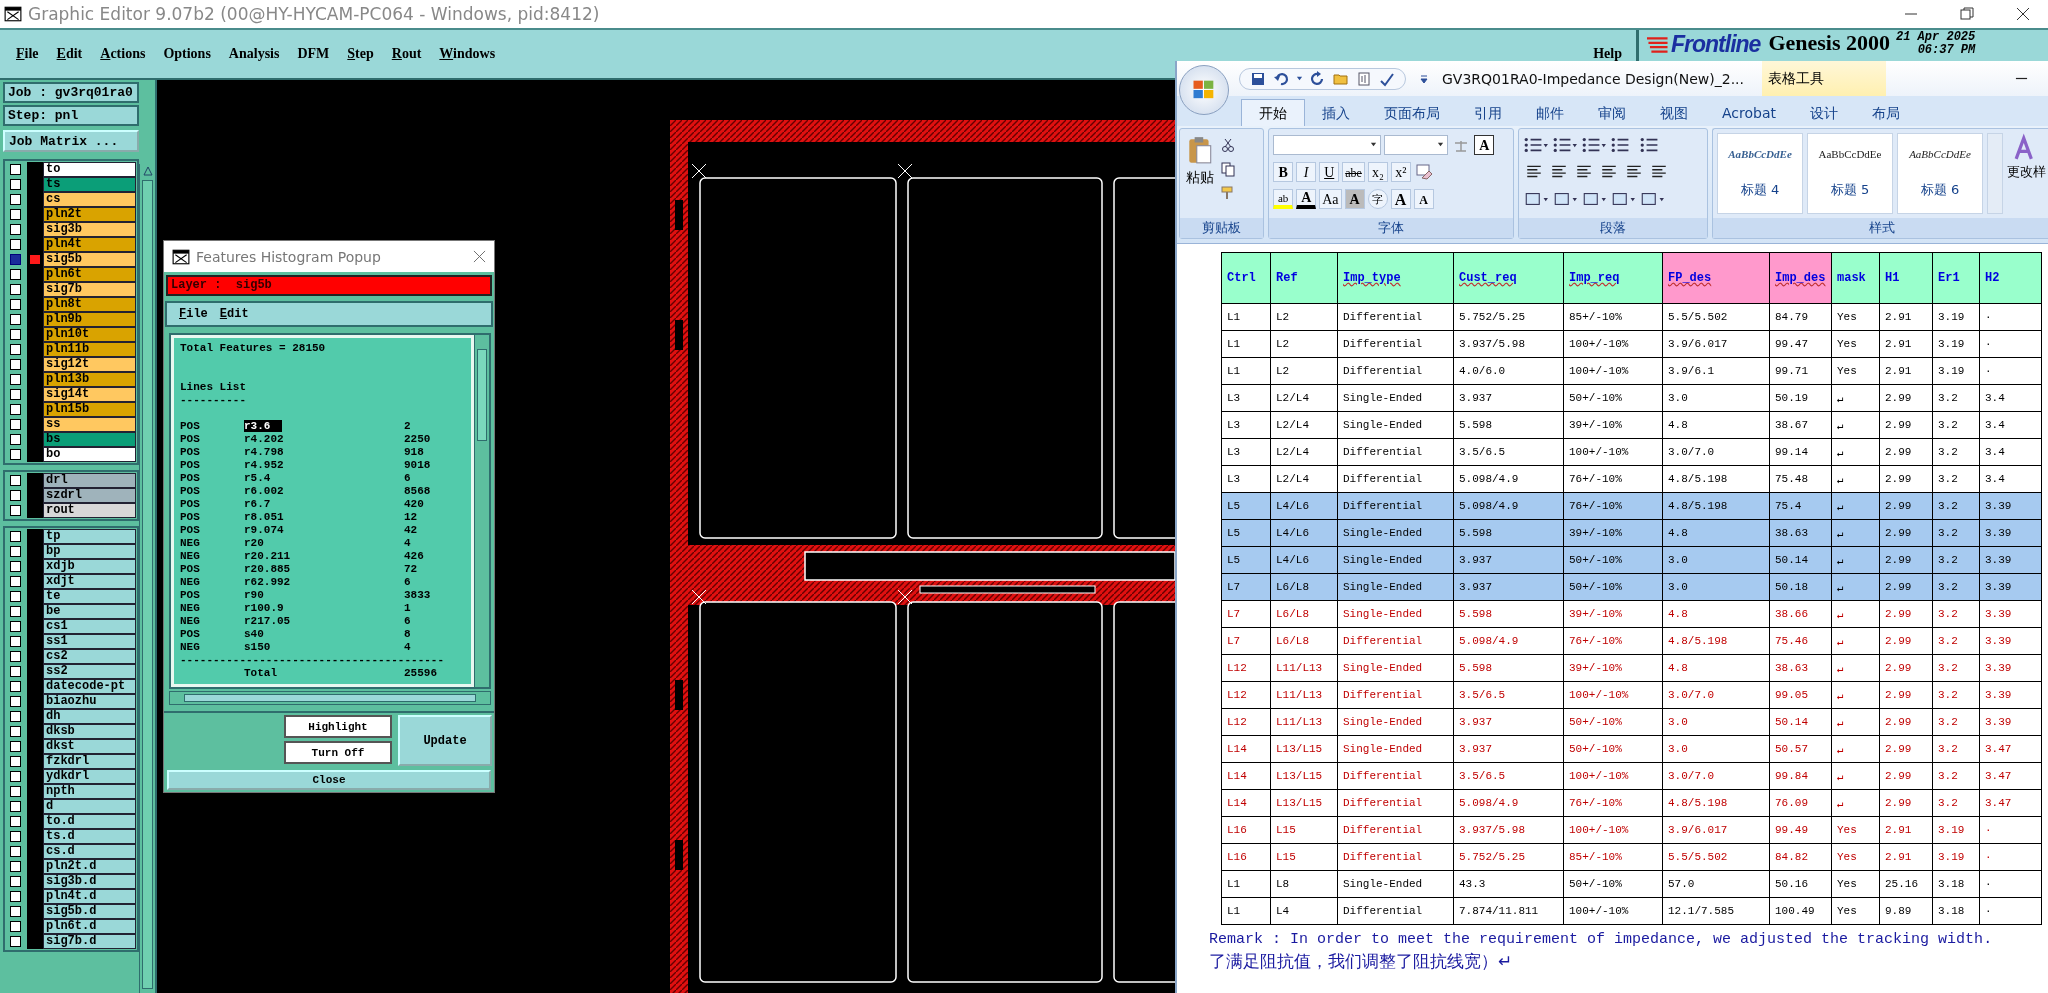 The image size is (2048, 993). Describe the element at coordinates (90, 319) in the screenshot. I see `layer-name: pln9b` at that location.